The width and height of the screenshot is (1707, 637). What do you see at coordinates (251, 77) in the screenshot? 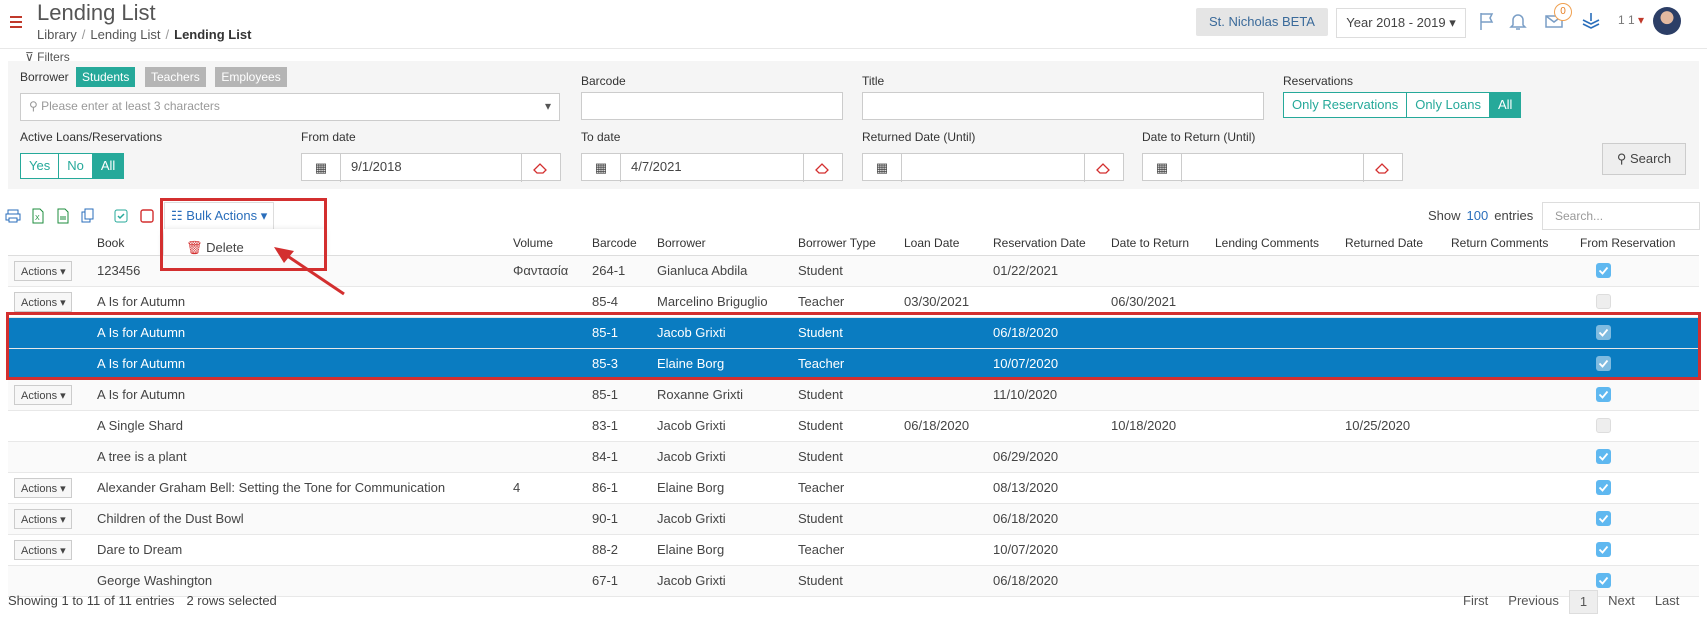
I see `tab-employees: Employees` at bounding box center [251, 77].